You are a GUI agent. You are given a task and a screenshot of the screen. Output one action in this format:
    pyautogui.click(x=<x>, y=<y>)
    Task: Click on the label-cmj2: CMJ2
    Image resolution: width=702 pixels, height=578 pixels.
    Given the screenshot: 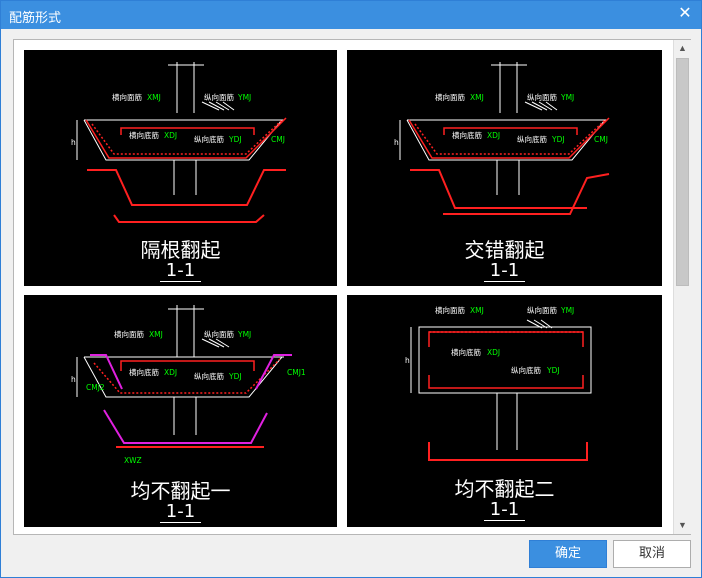 What is the action you would take?
    pyautogui.click(x=95, y=387)
    